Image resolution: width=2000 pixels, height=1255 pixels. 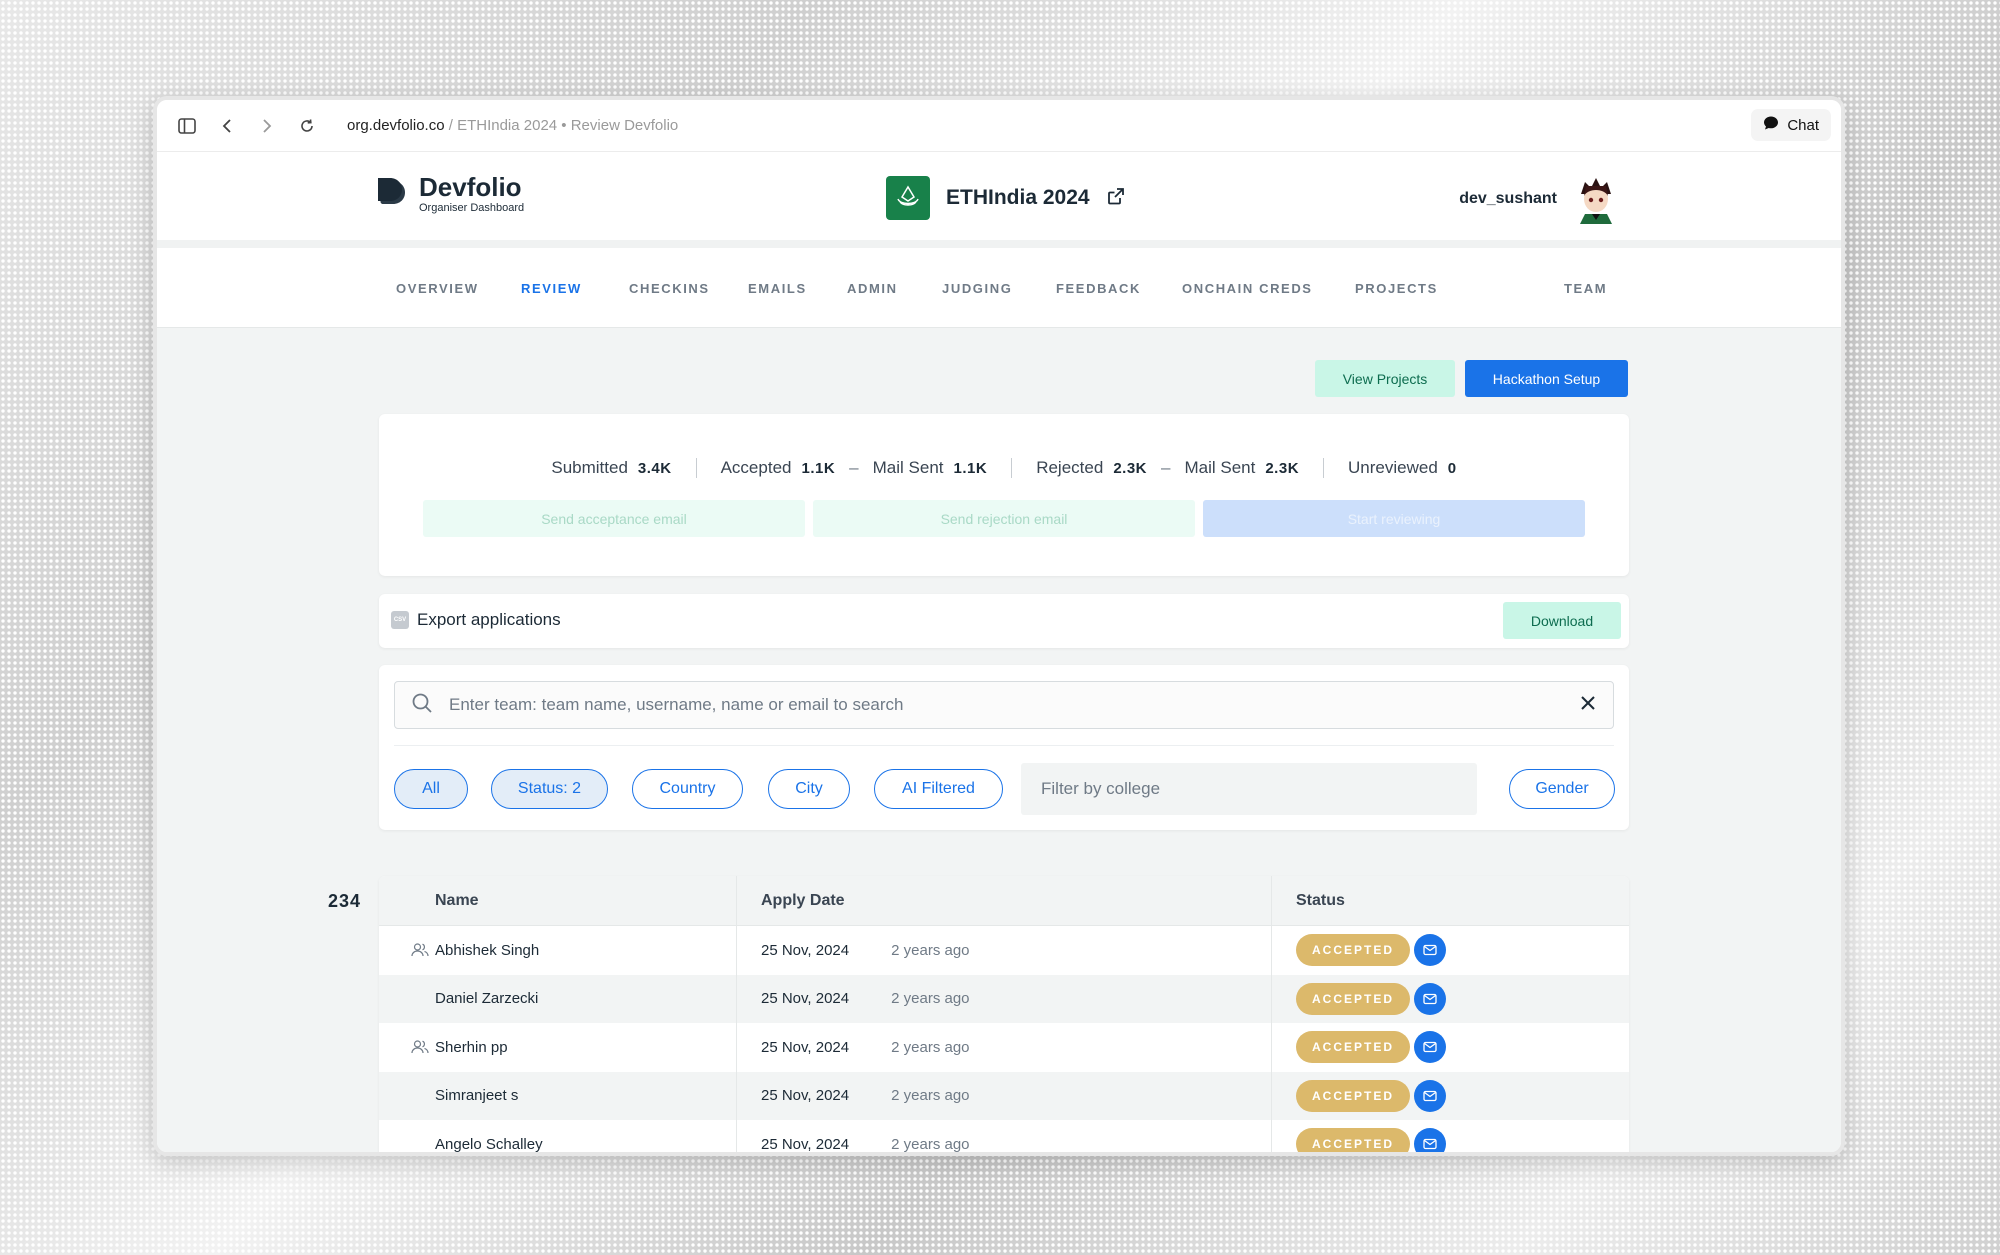 I want to click on event-logo, so click(x=908, y=198).